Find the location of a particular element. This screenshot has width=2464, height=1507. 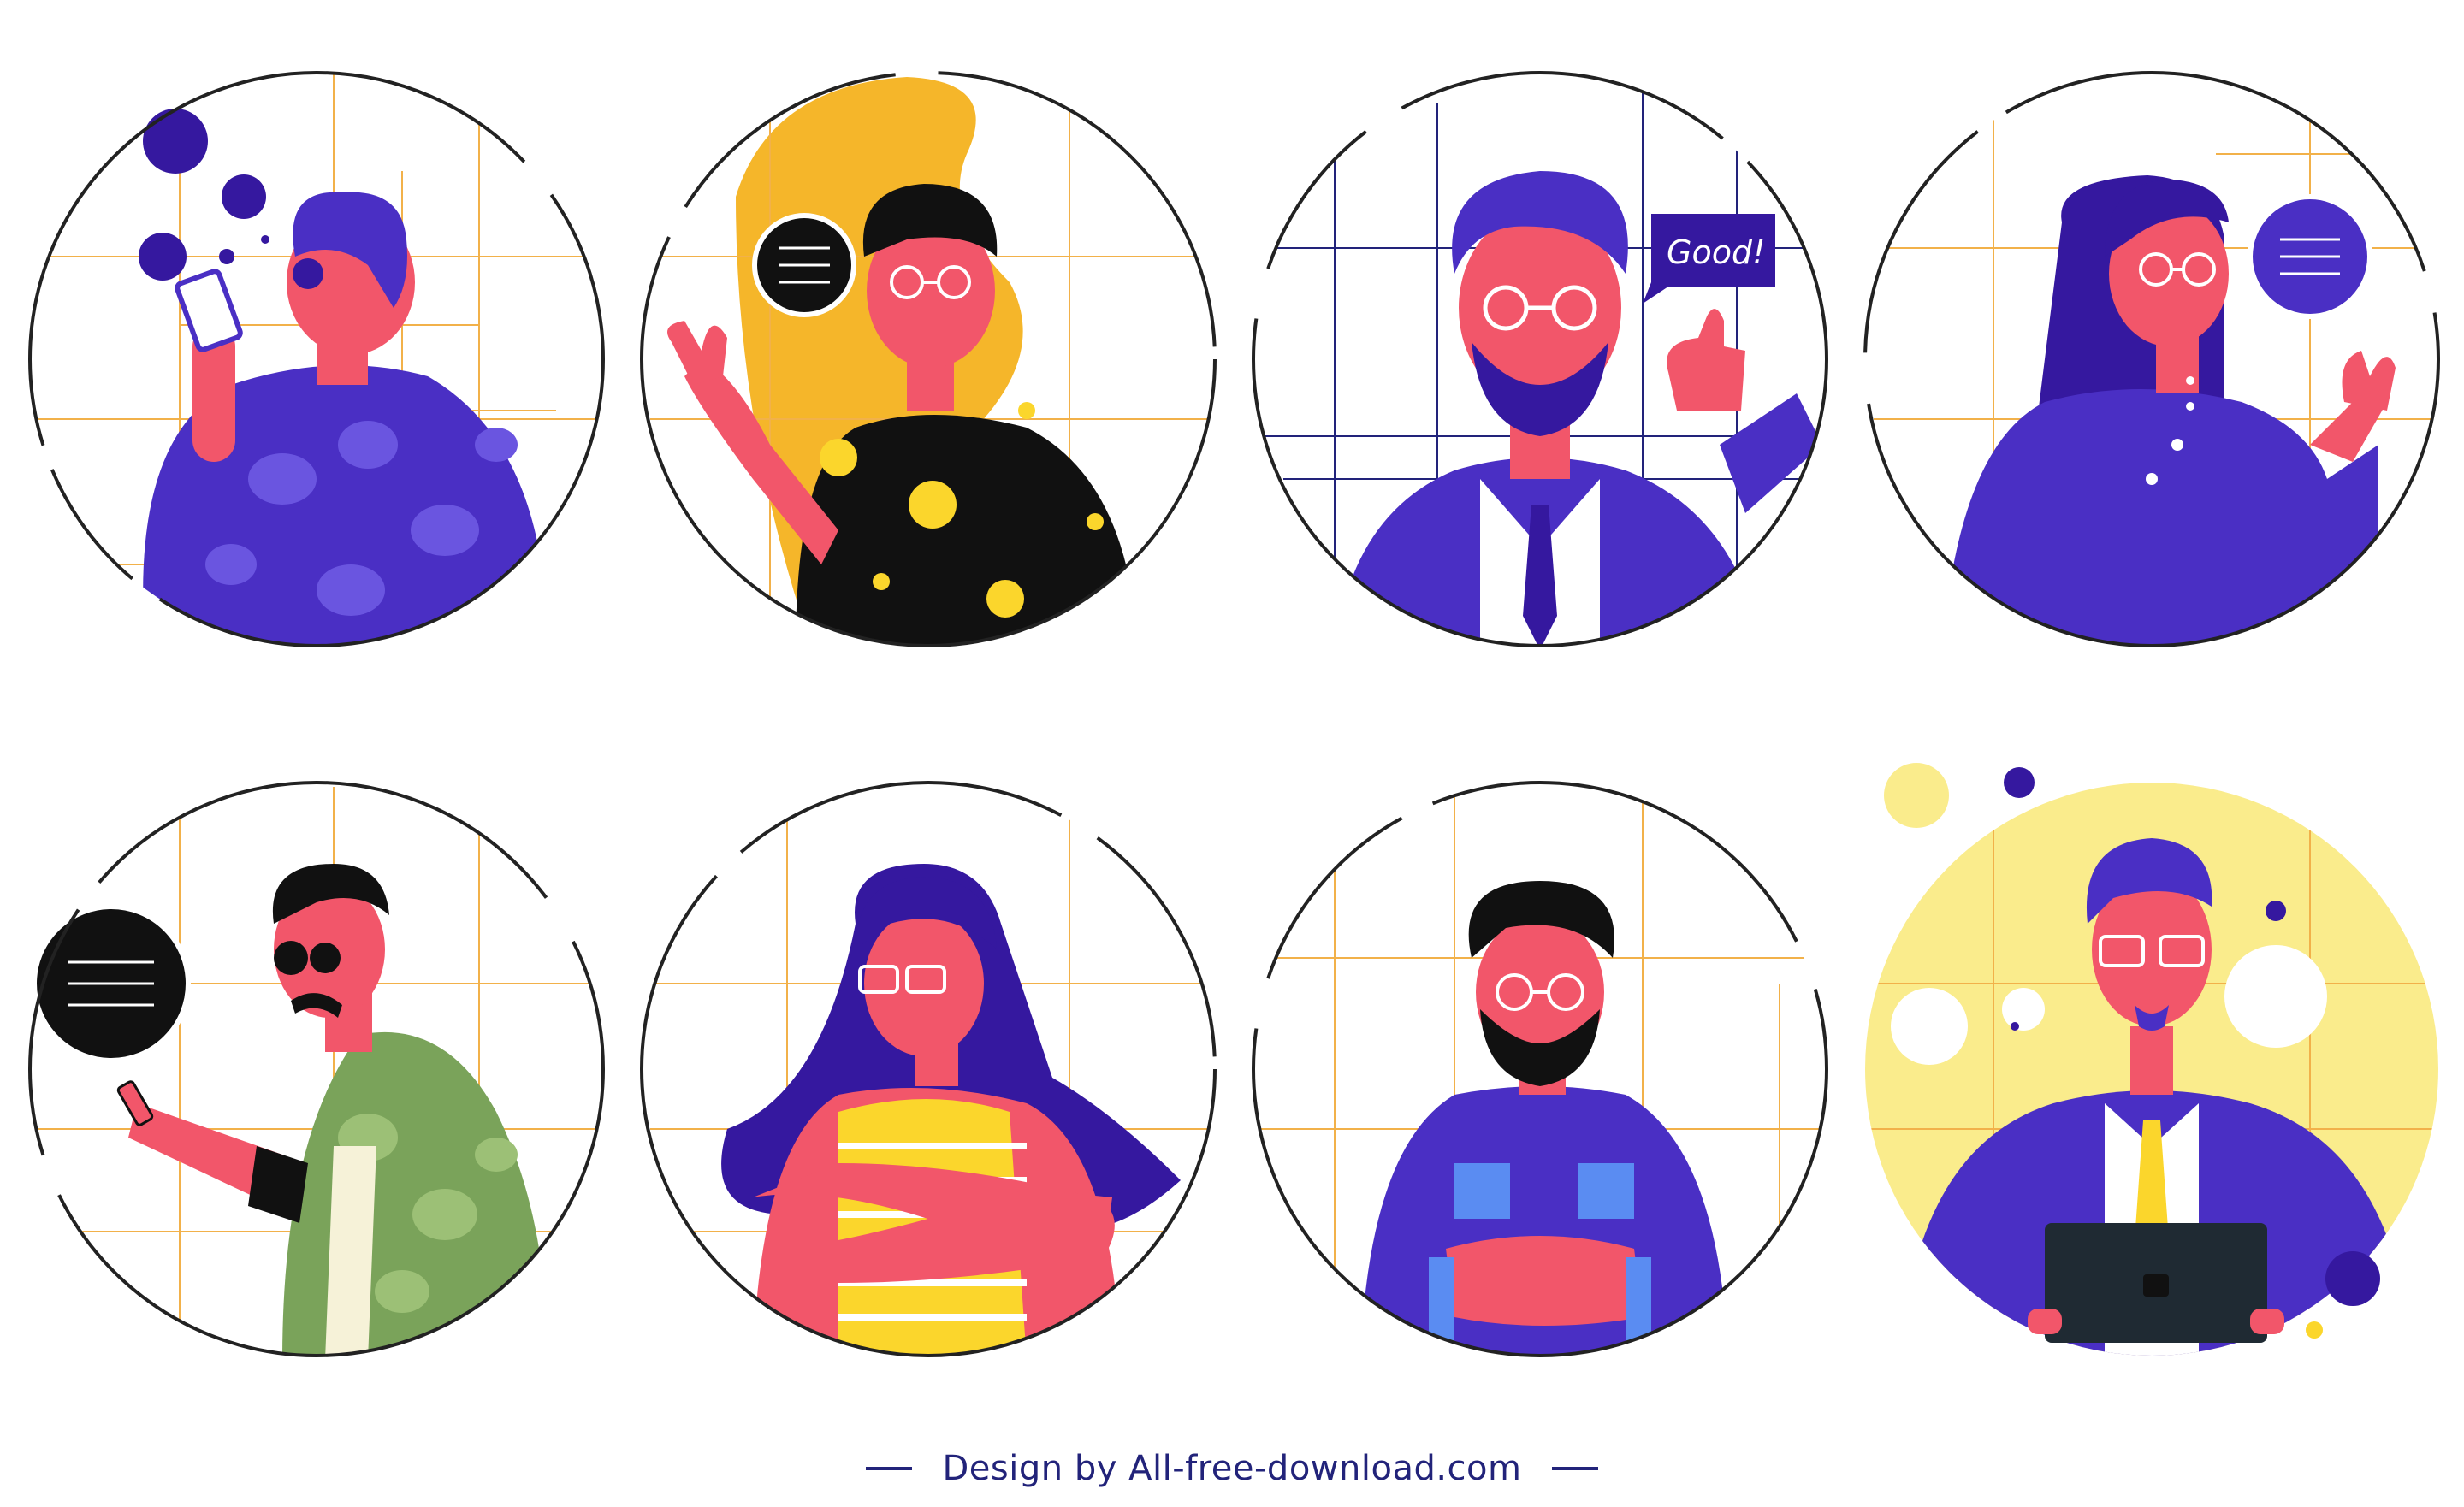

avatar-man-tablet is located at coordinates (2151, 1059).